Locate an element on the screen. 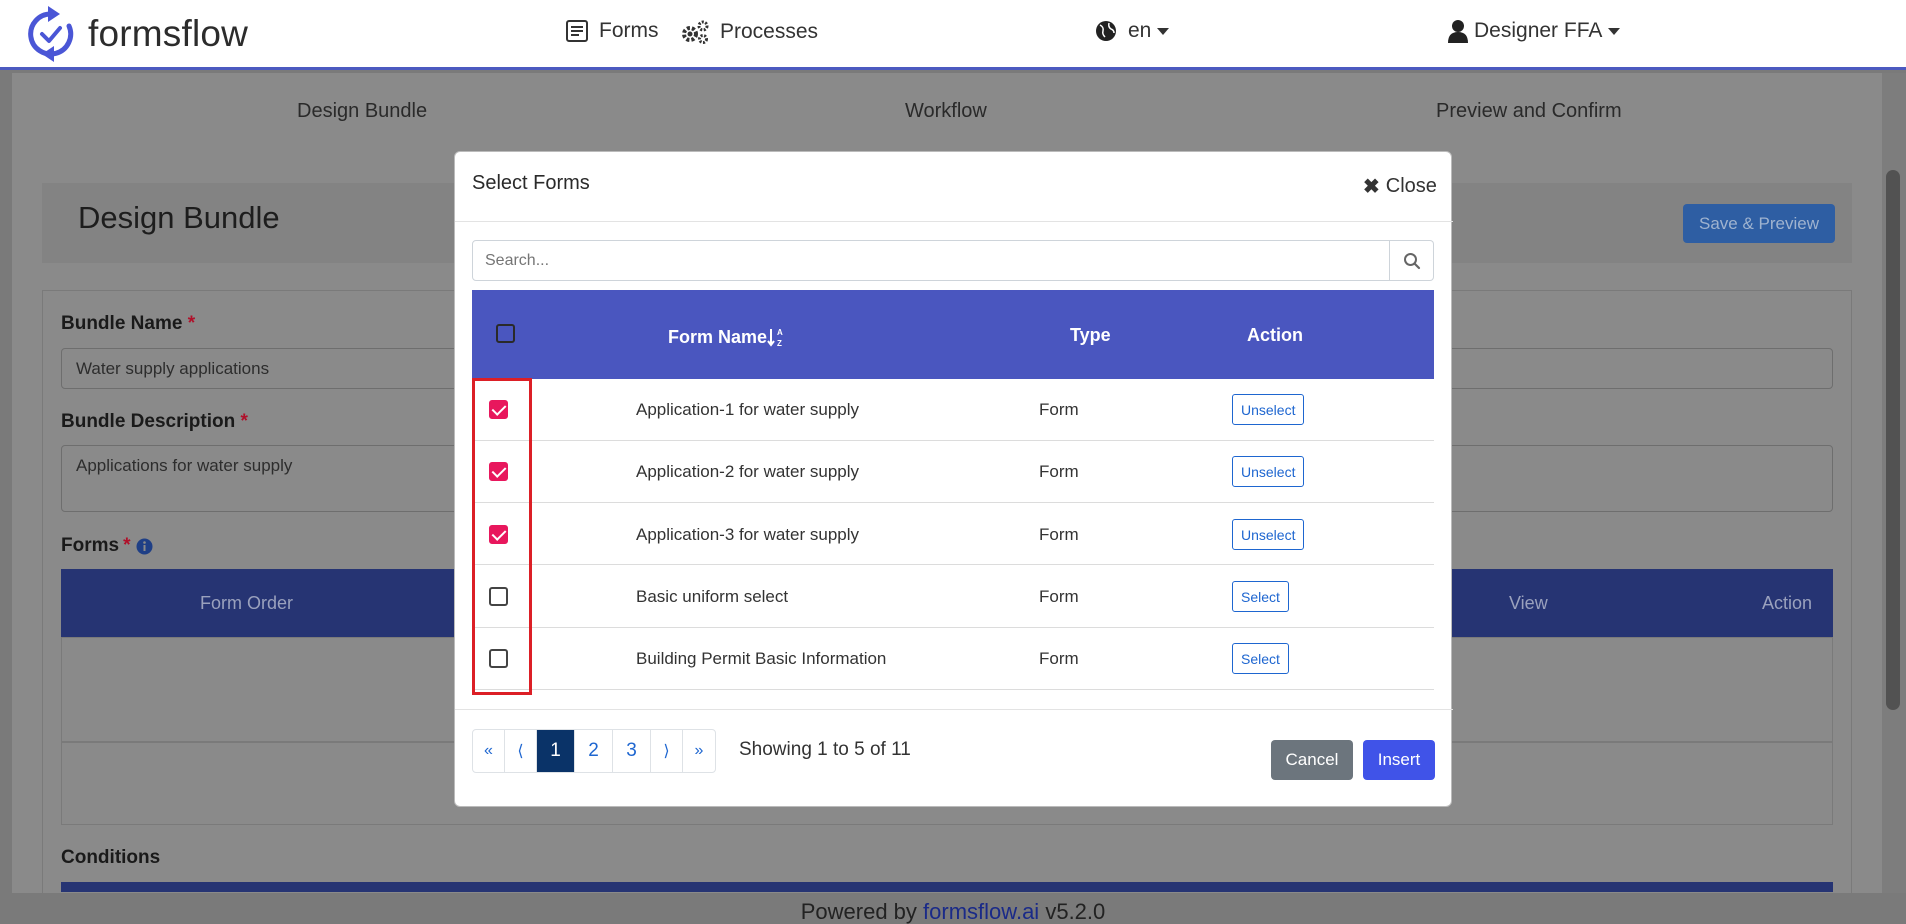 The image size is (1906, 924). cancel-button: Cancel is located at coordinates (1312, 760).